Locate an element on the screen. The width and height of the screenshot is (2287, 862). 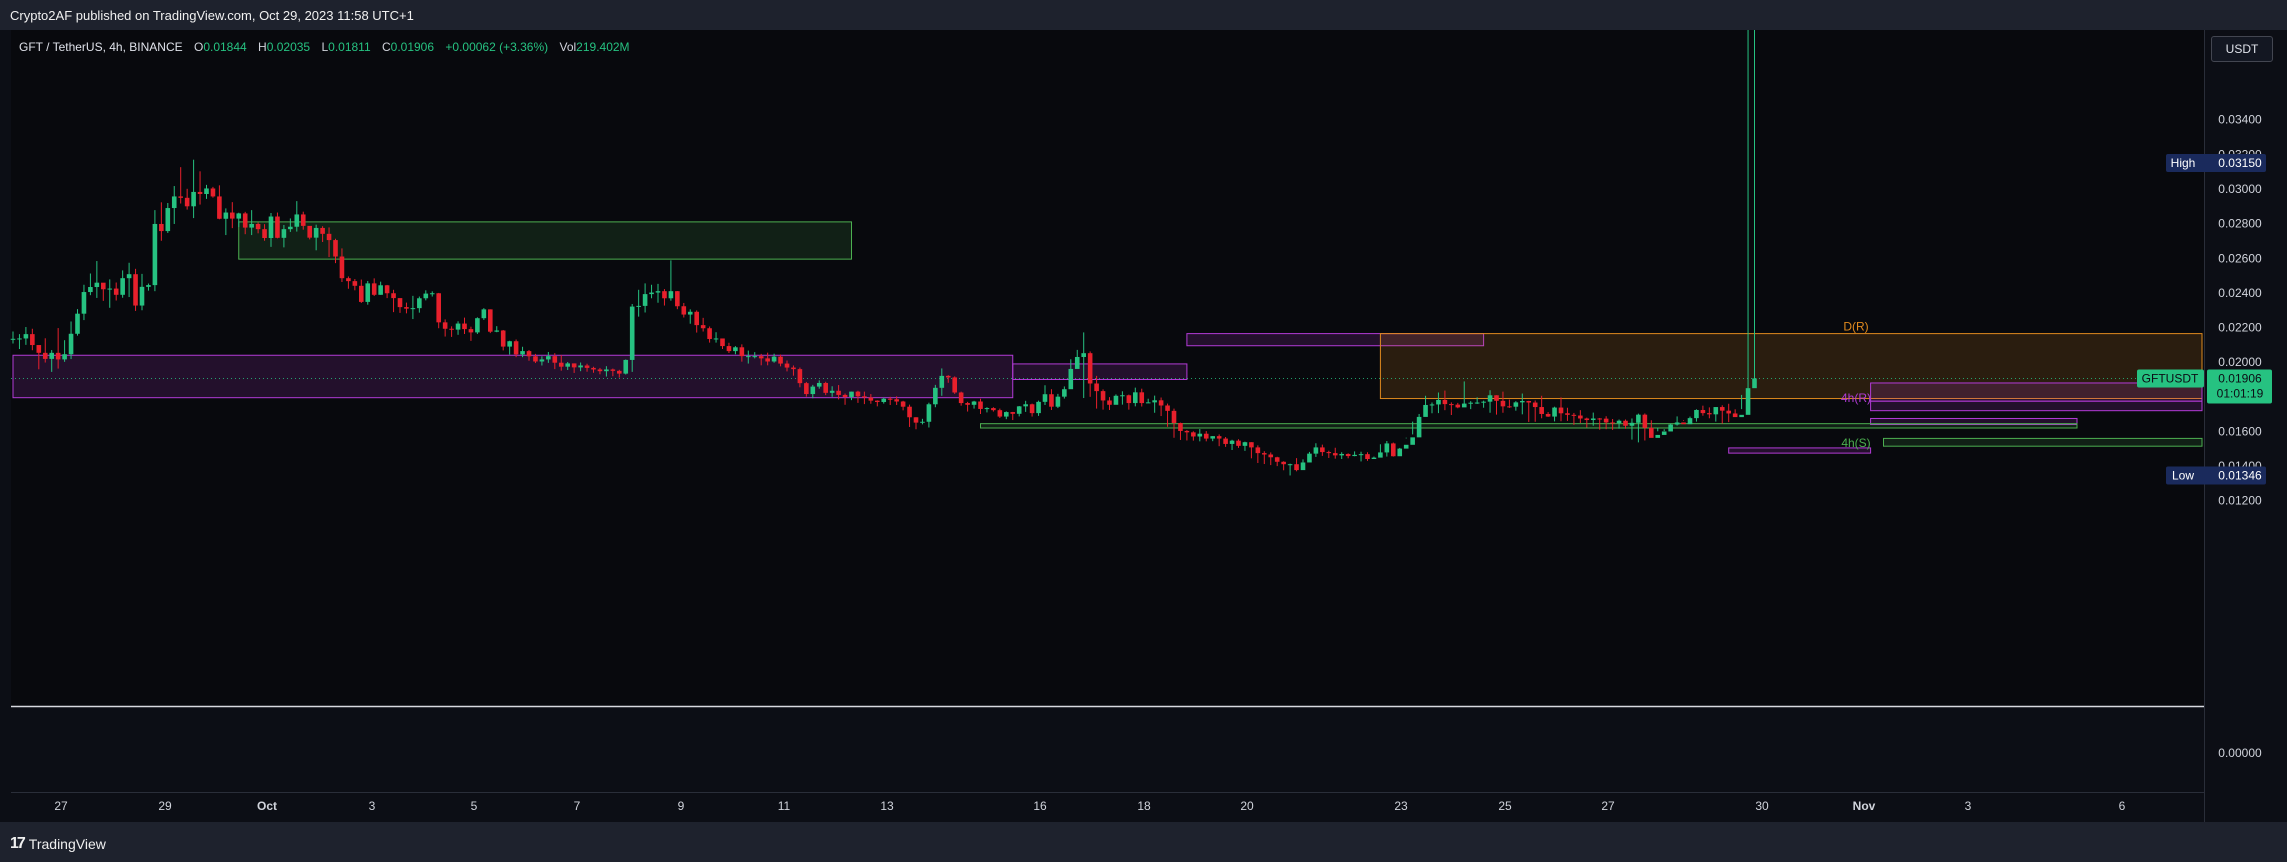
price-tick-label: 0.02200 is located at coordinates (2240, 328).